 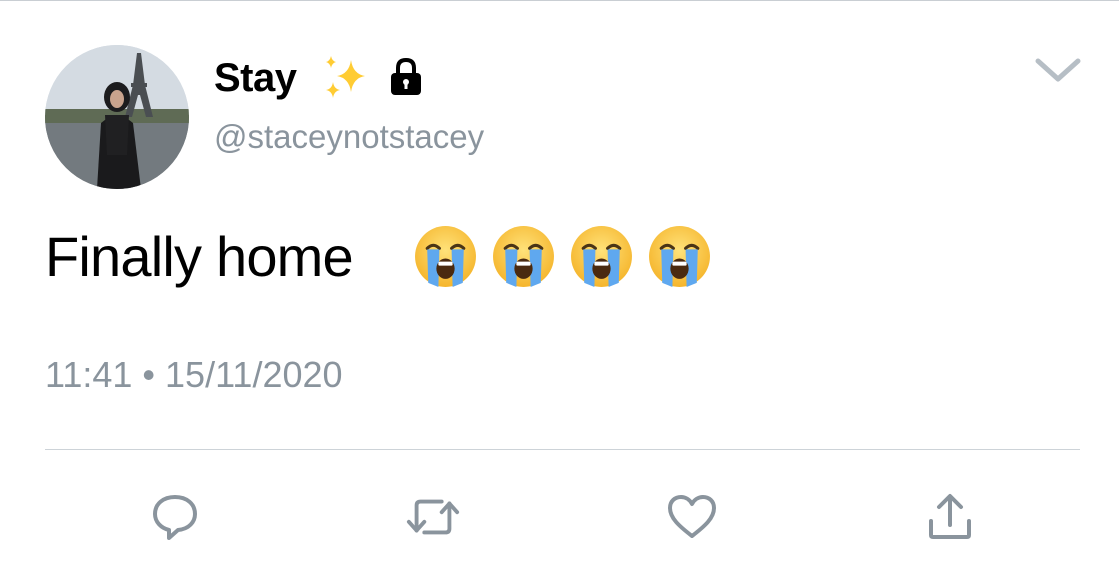 What do you see at coordinates (562, 256) in the screenshot?
I see `emoji-row` at bounding box center [562, 256].